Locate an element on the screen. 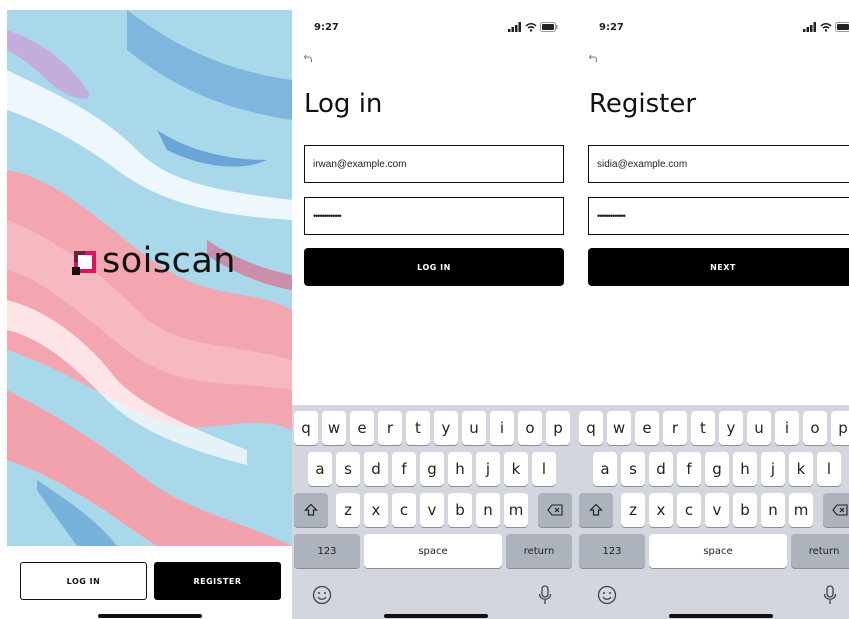 This screenshot has height=619, width=849. status-time: 9:27 is located at coordinates (611, 27).